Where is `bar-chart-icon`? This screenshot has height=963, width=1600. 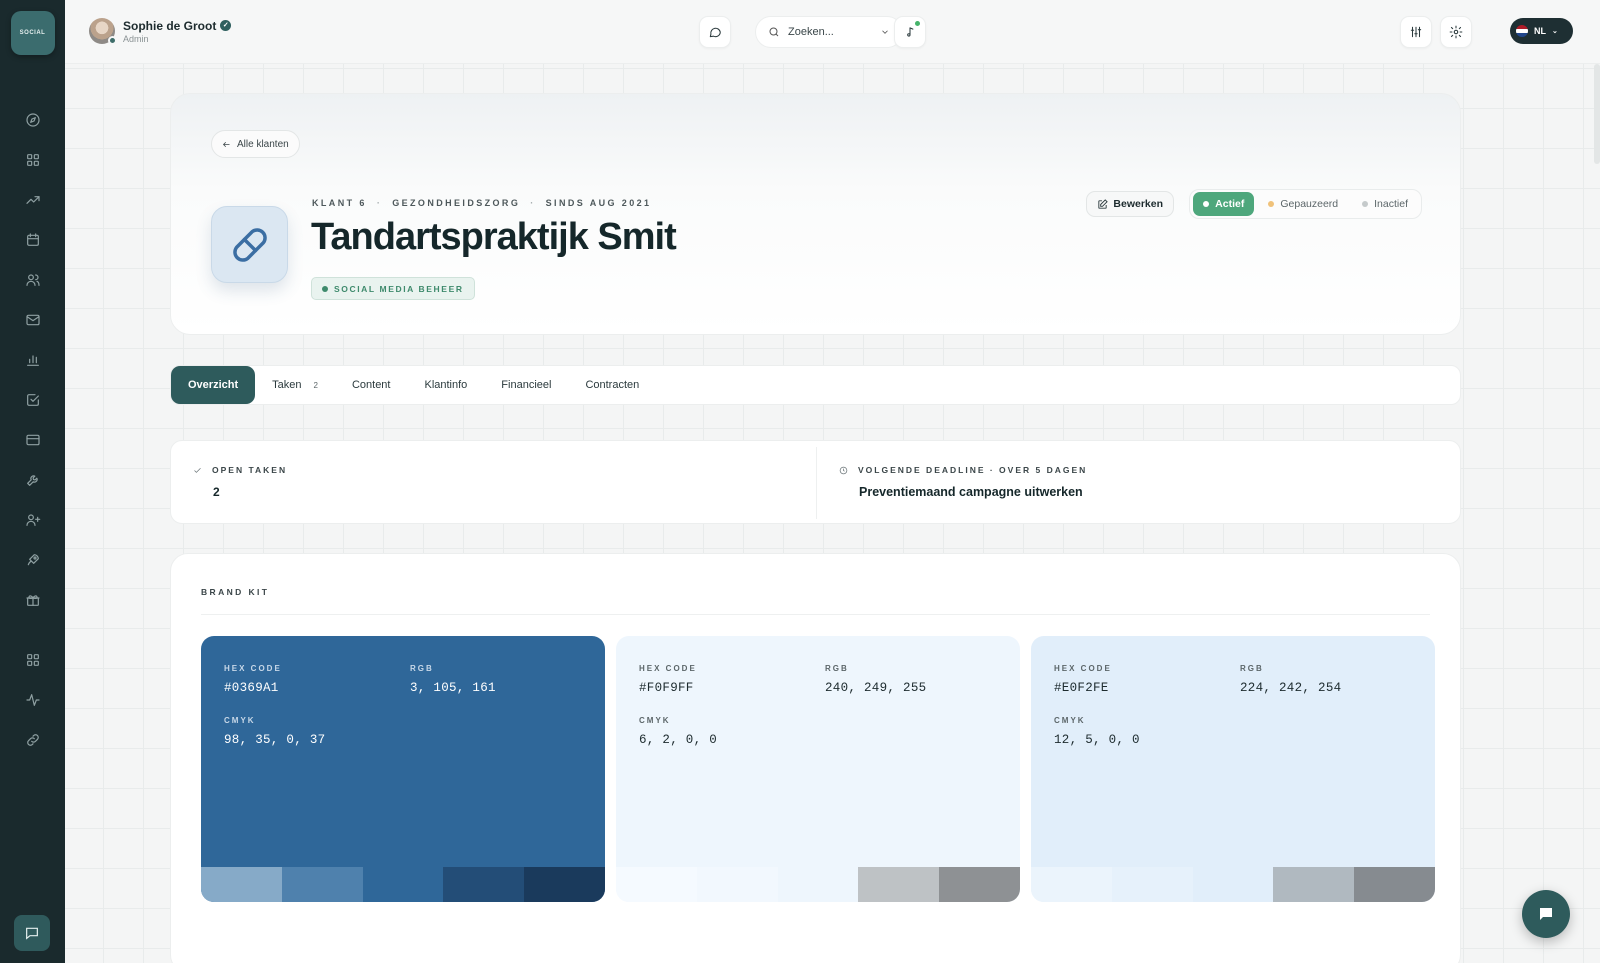 bar-chart-icon is located at coordinates (32, 360).